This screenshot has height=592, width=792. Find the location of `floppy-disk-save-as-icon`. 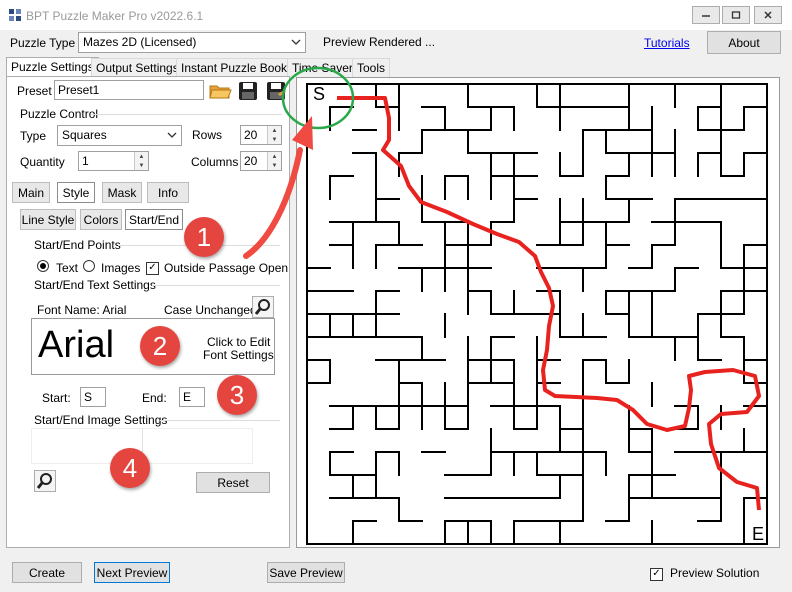

floppy-disk-save-as-icon is located at coordinates (276, 91).